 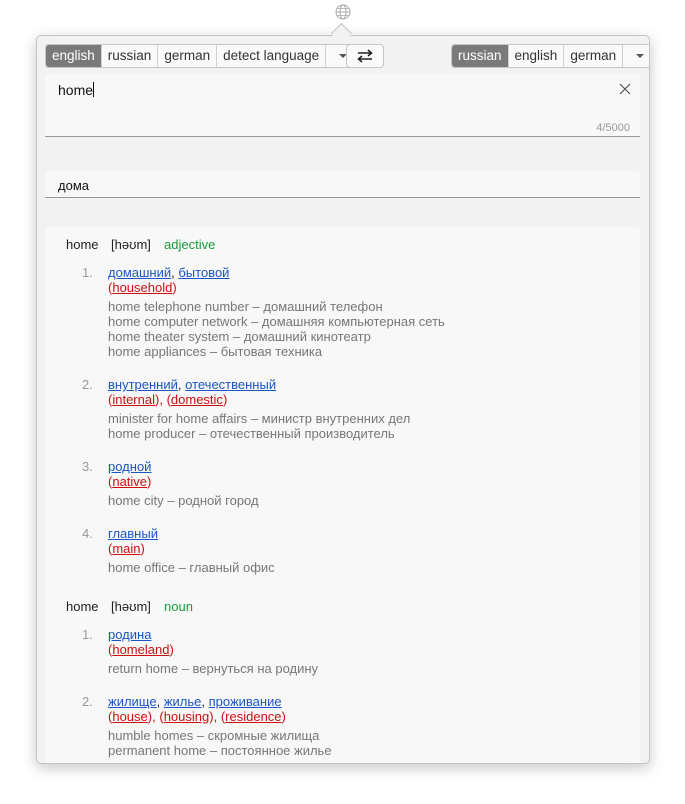 I want to click on synonym-link: homeland, so click(x=140, y=649).